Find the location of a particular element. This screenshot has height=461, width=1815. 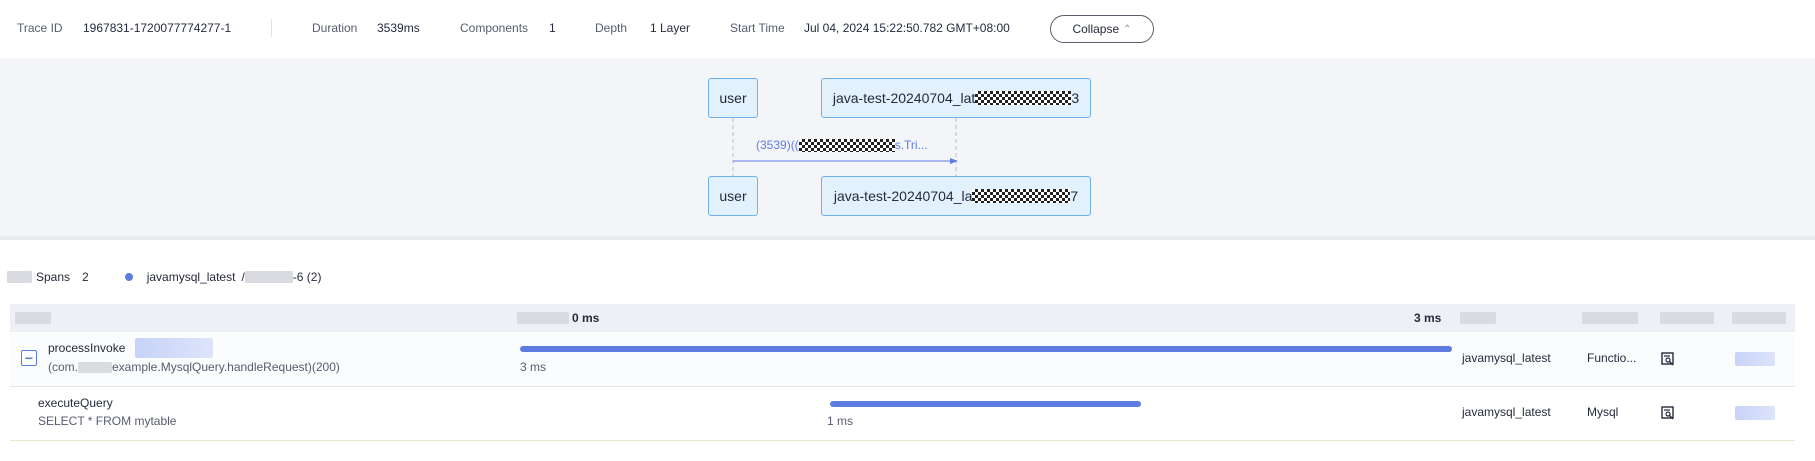

span-detail-suffix: example.MysqlQuery.handleRequest)(200) is located at coordinates (226, 367).